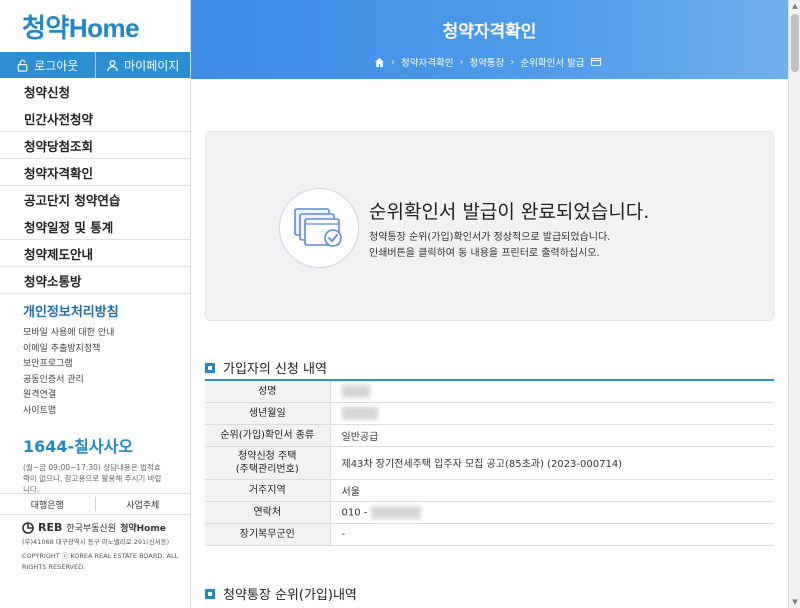 Image resolution: width=800 pixels, height=608 pixels. Describe the element at coordinates (112, 65) in the screenshot. I see `user-icon` at that location.